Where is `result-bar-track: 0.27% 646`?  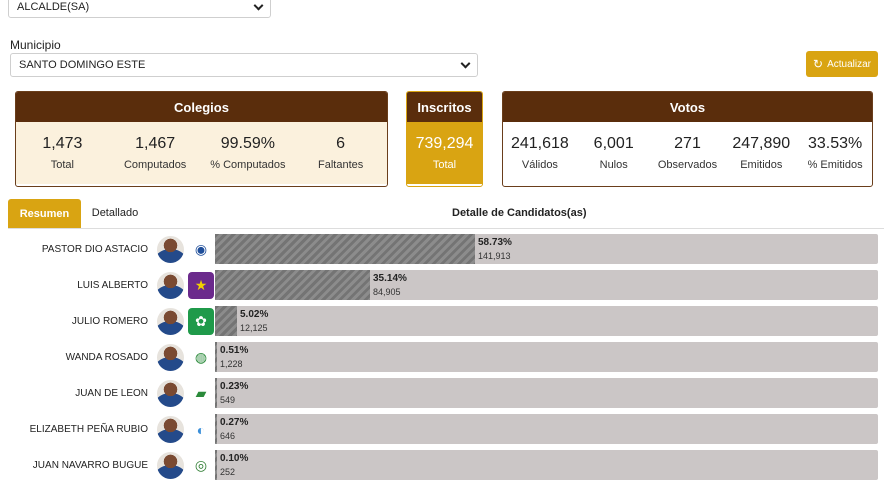 result-bar-track: 0.27% 646 is located at coordinates (546, 429).